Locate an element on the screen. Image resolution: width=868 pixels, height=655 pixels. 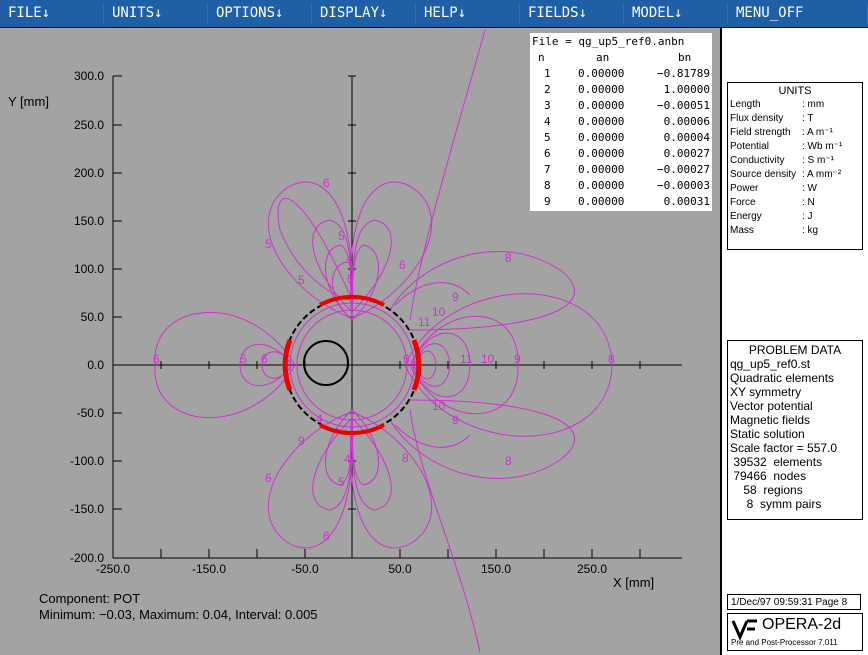
problem-line: 58 regions is located at coordinates (766, 490).